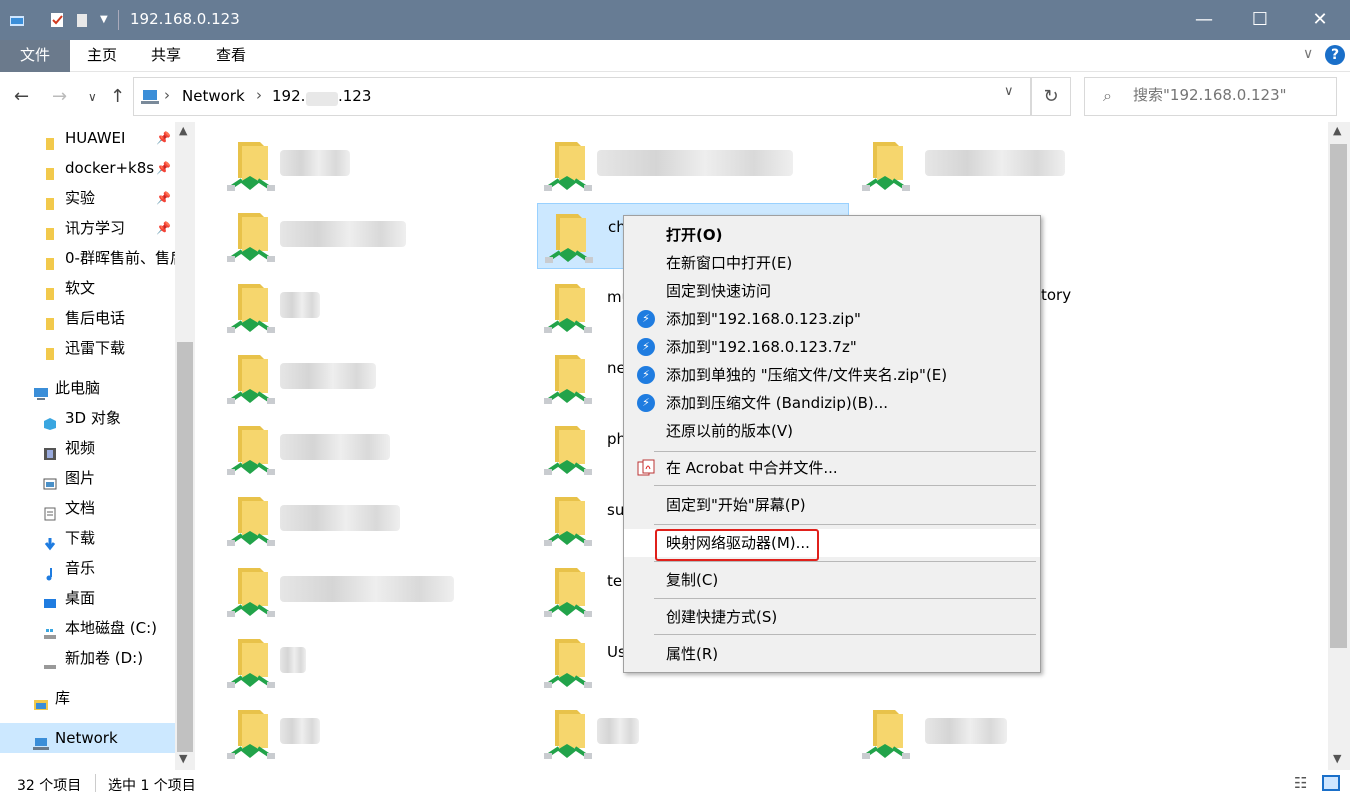 This screenshot has height=797, width=1350. I want to click on customize-toolbar-icon: ▼, so click(109, 24).